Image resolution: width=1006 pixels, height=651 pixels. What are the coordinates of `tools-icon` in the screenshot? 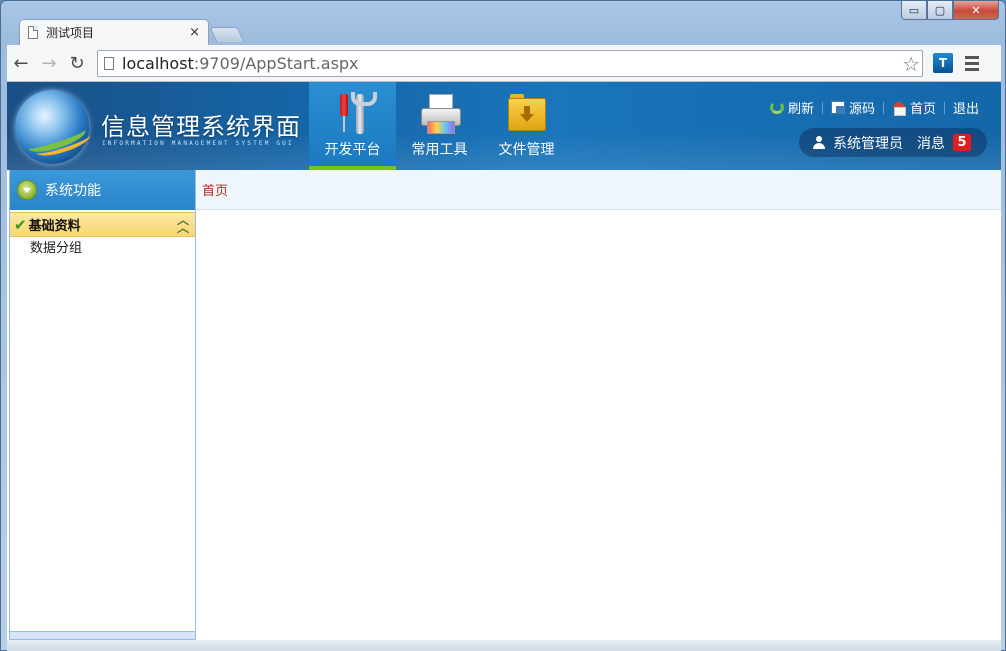 It's located at (354, 113).